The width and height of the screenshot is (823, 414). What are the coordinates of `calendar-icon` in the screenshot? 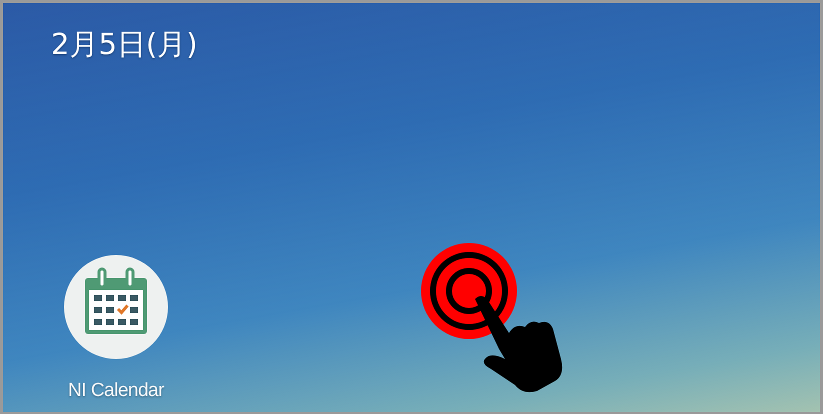 It's located at (116, 307).